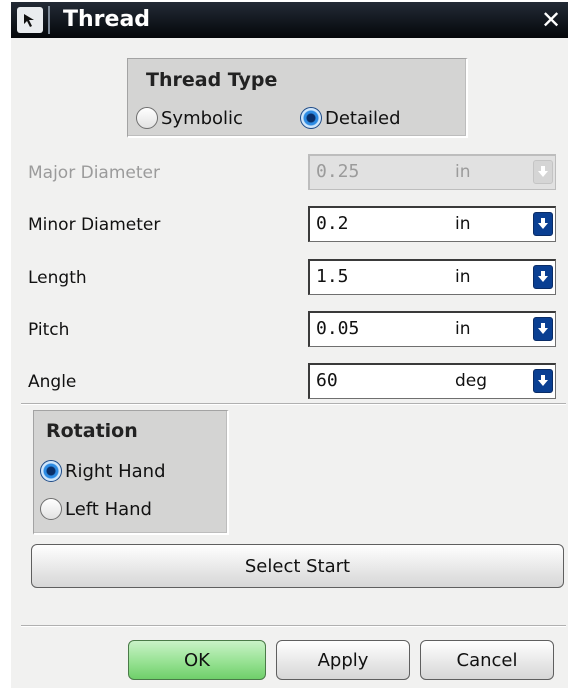 The height and width of the screenshot is (688, 579). What do you see at coordinates (432, 381) in the screenshot?
I see `angle-field: 60 deg` at bounding box center [432, 381].